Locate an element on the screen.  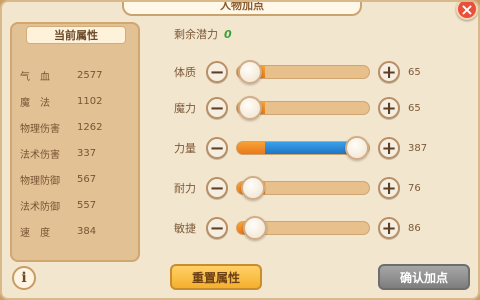
info-button: i is located at coordinates (24, 278).